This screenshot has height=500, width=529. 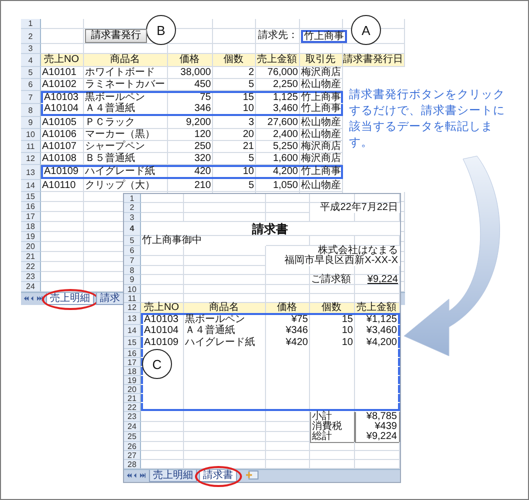 I want to click on table-cell-text: 4,200, so click(x=285, y=172).